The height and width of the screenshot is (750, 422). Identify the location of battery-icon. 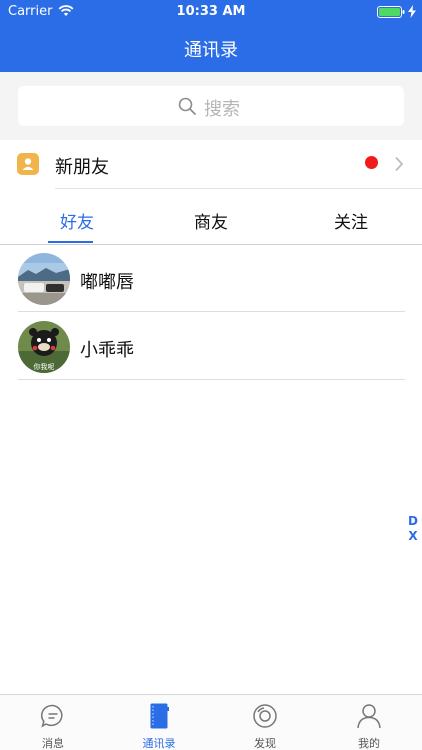
(391, 12).